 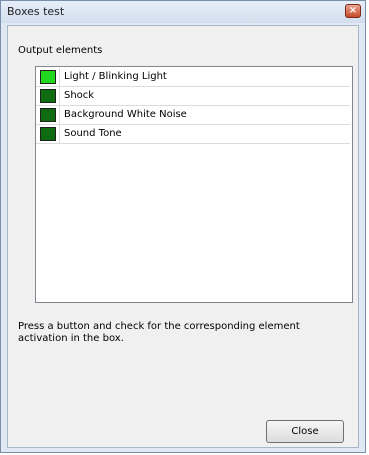 What do you see at coordinates (125, 114) in the screenshot?
I see `list-item-label: Background White Noise` at bounding box center [125, 114].